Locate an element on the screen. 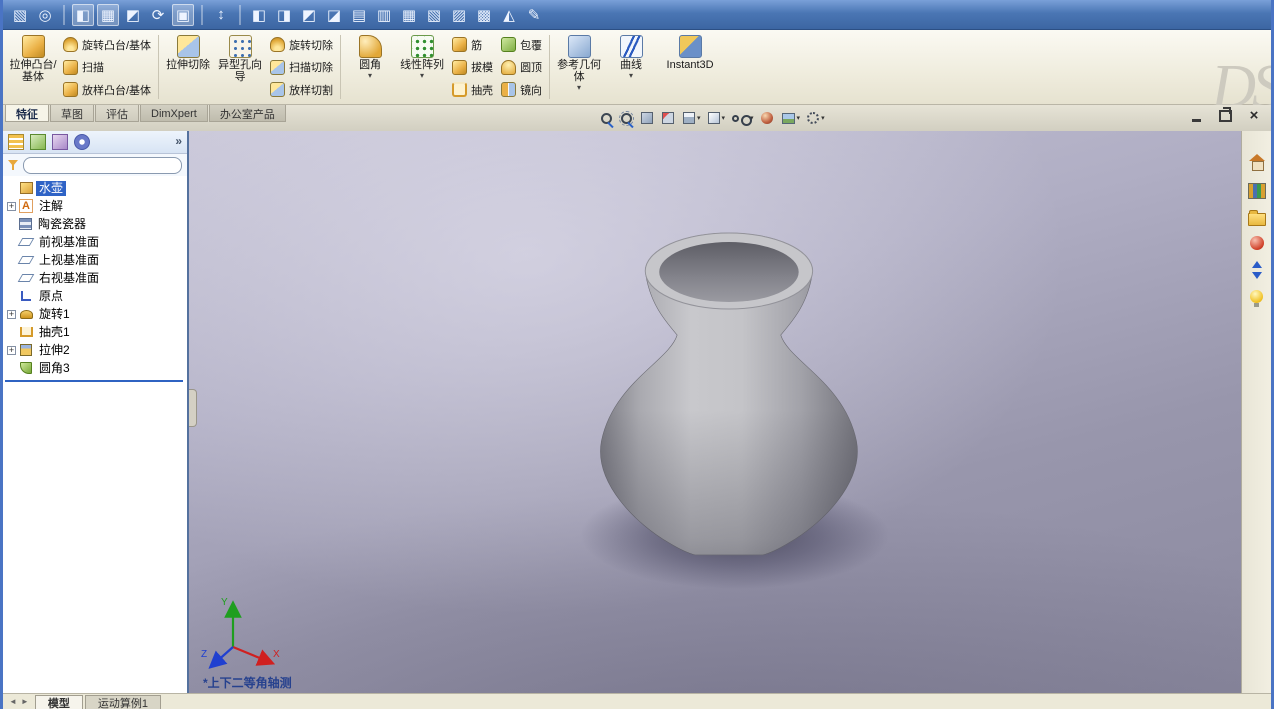 The height and width of the screenshot is (709, 1274). tab-features: 特征 is located at coordinates (27, 113).